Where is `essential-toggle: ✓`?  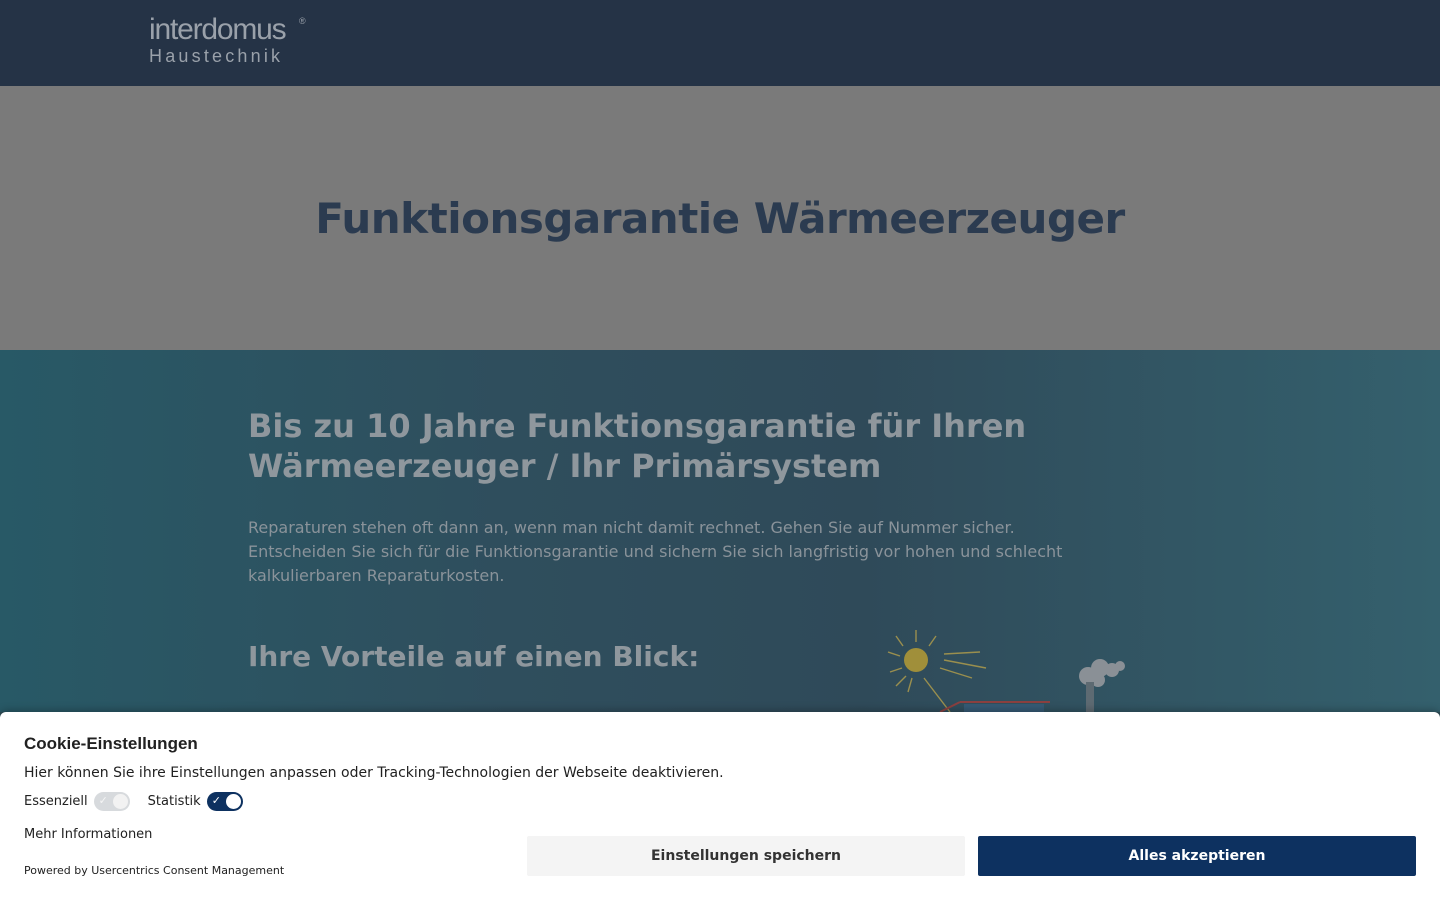
essential-toggle: ✓ is located at coordinates (111, 801).